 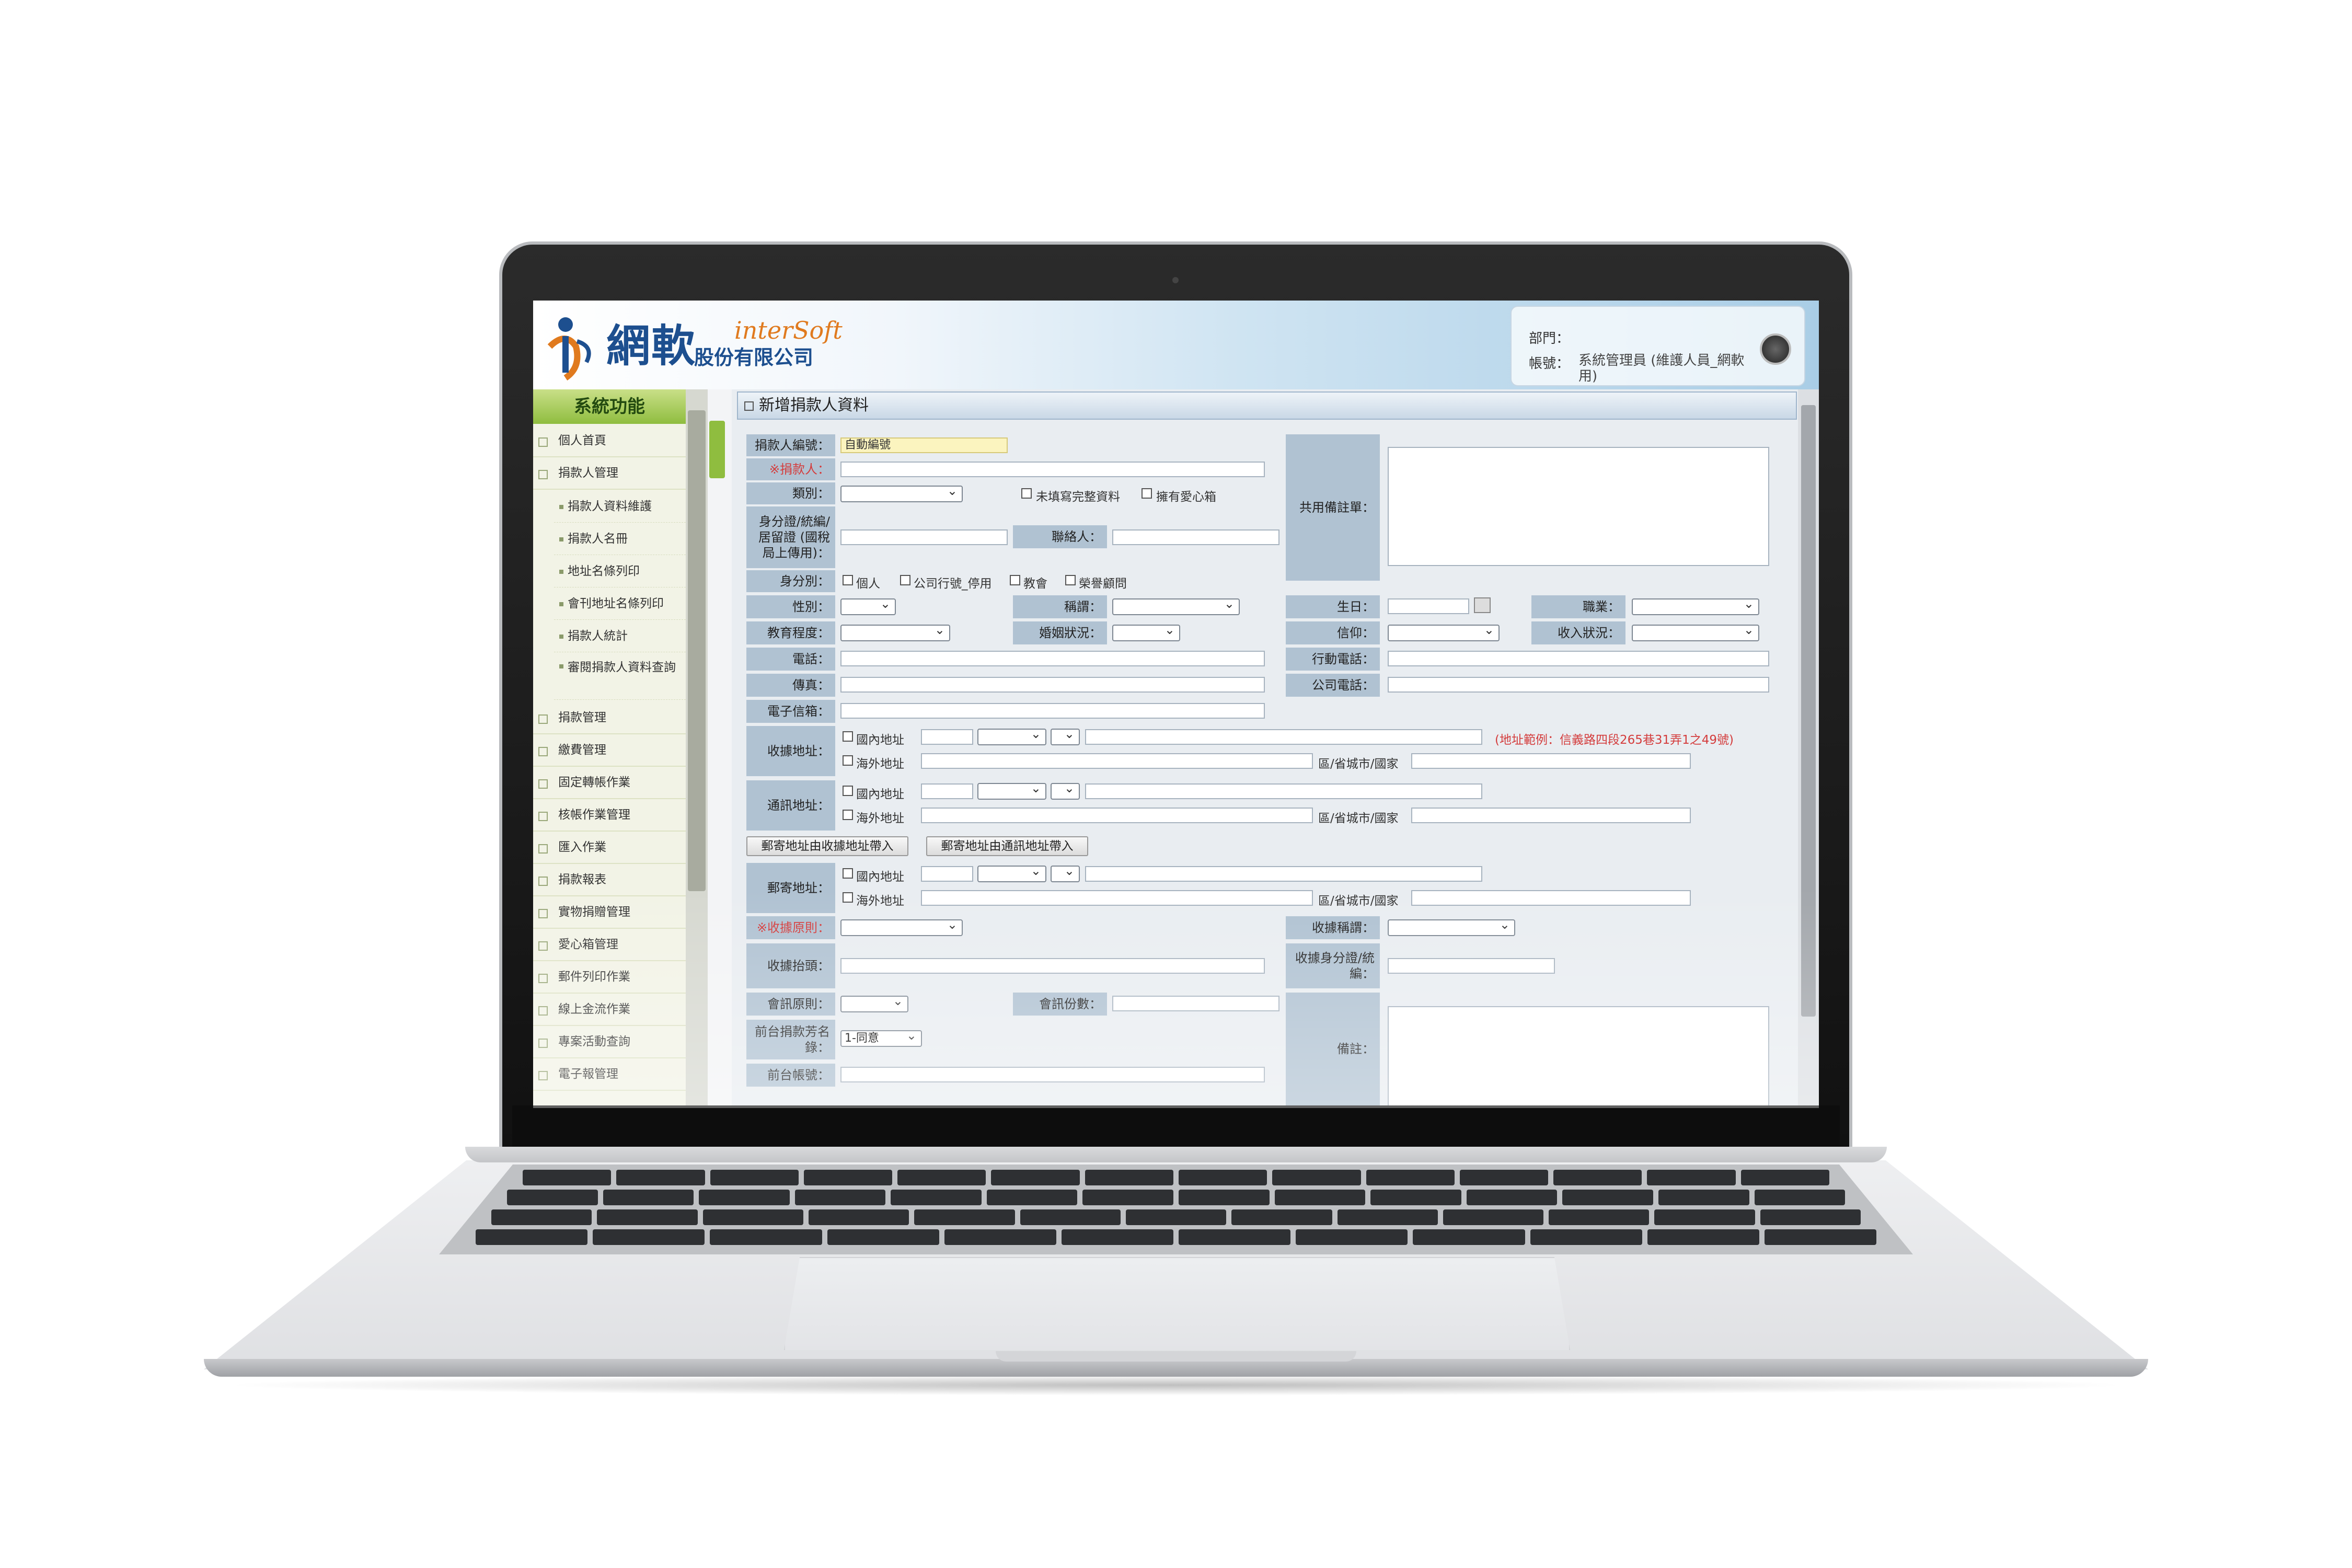 I want to click on donor-id-field: 自動編號, so click(x=924, y=445).